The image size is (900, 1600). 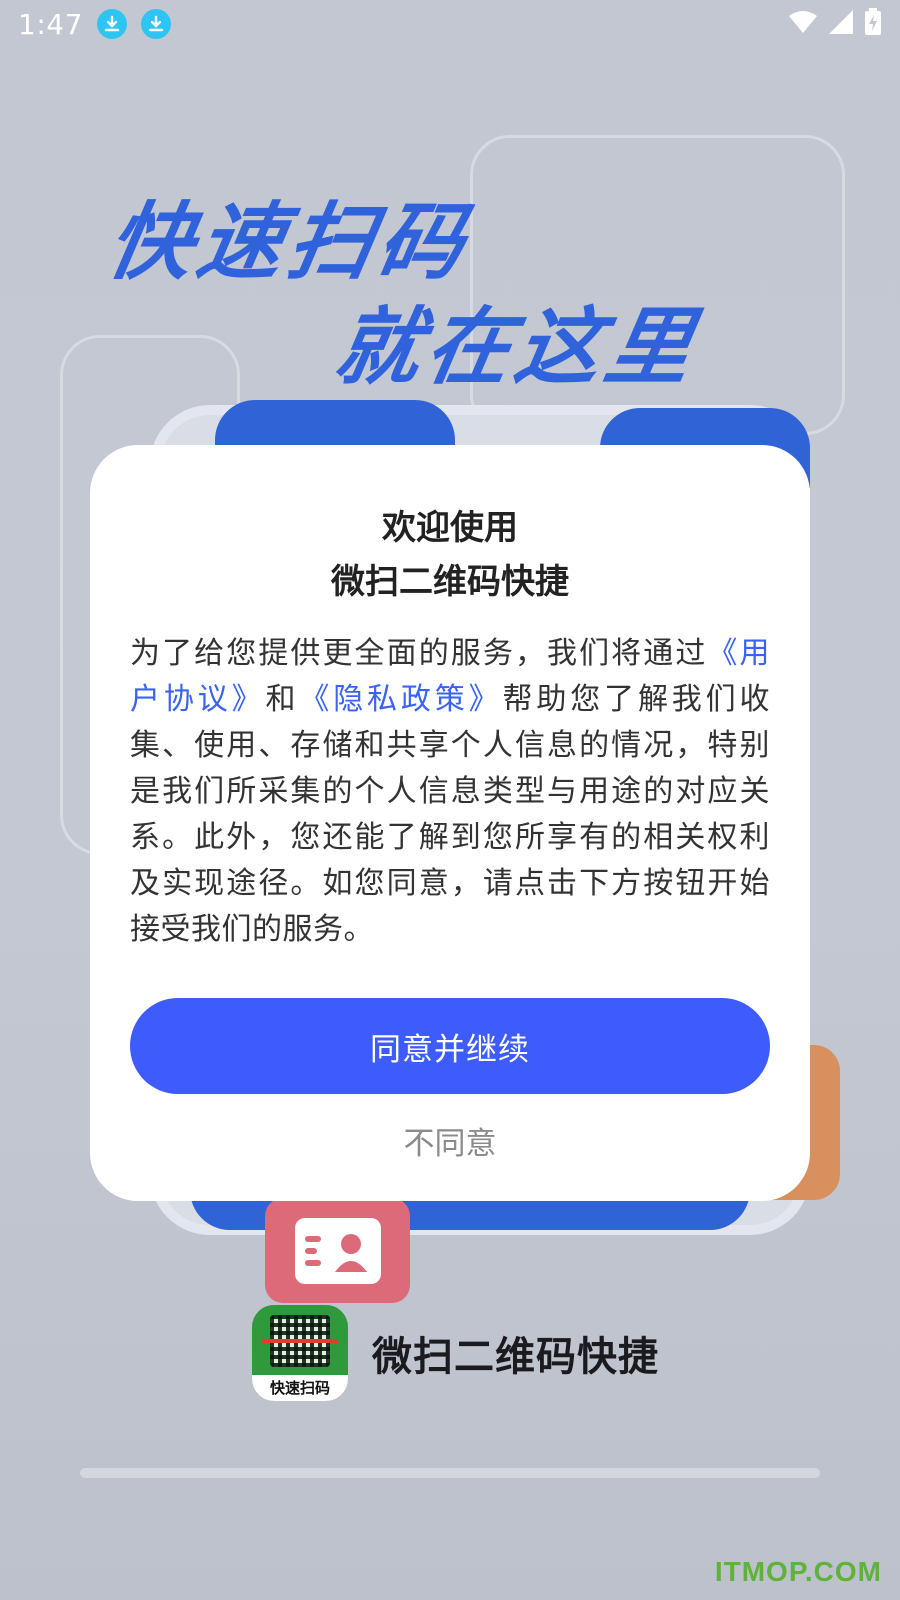 I want to click on status-left: 1:47, so click(x=94, y=24).